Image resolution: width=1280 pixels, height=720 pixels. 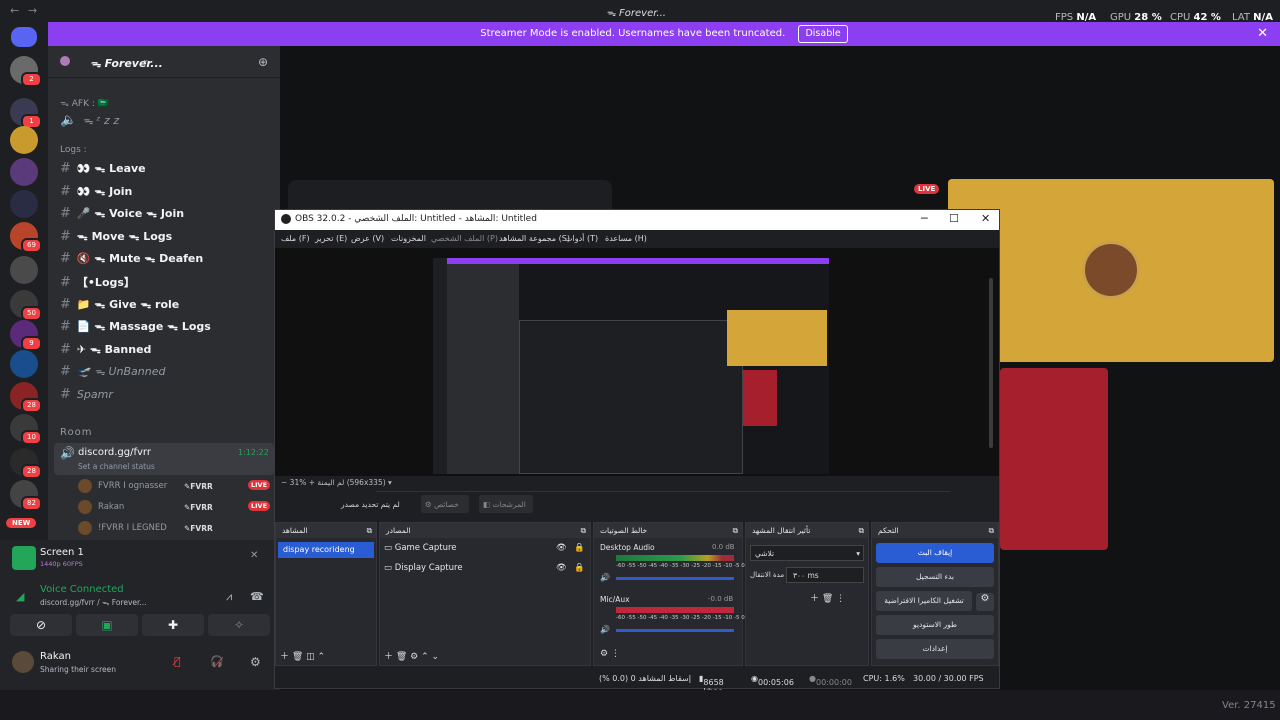 What do you see at coordinates (86, 394) in the screenshot?
I see `text-channel: # Spamr` at bounding box center [86, 394].